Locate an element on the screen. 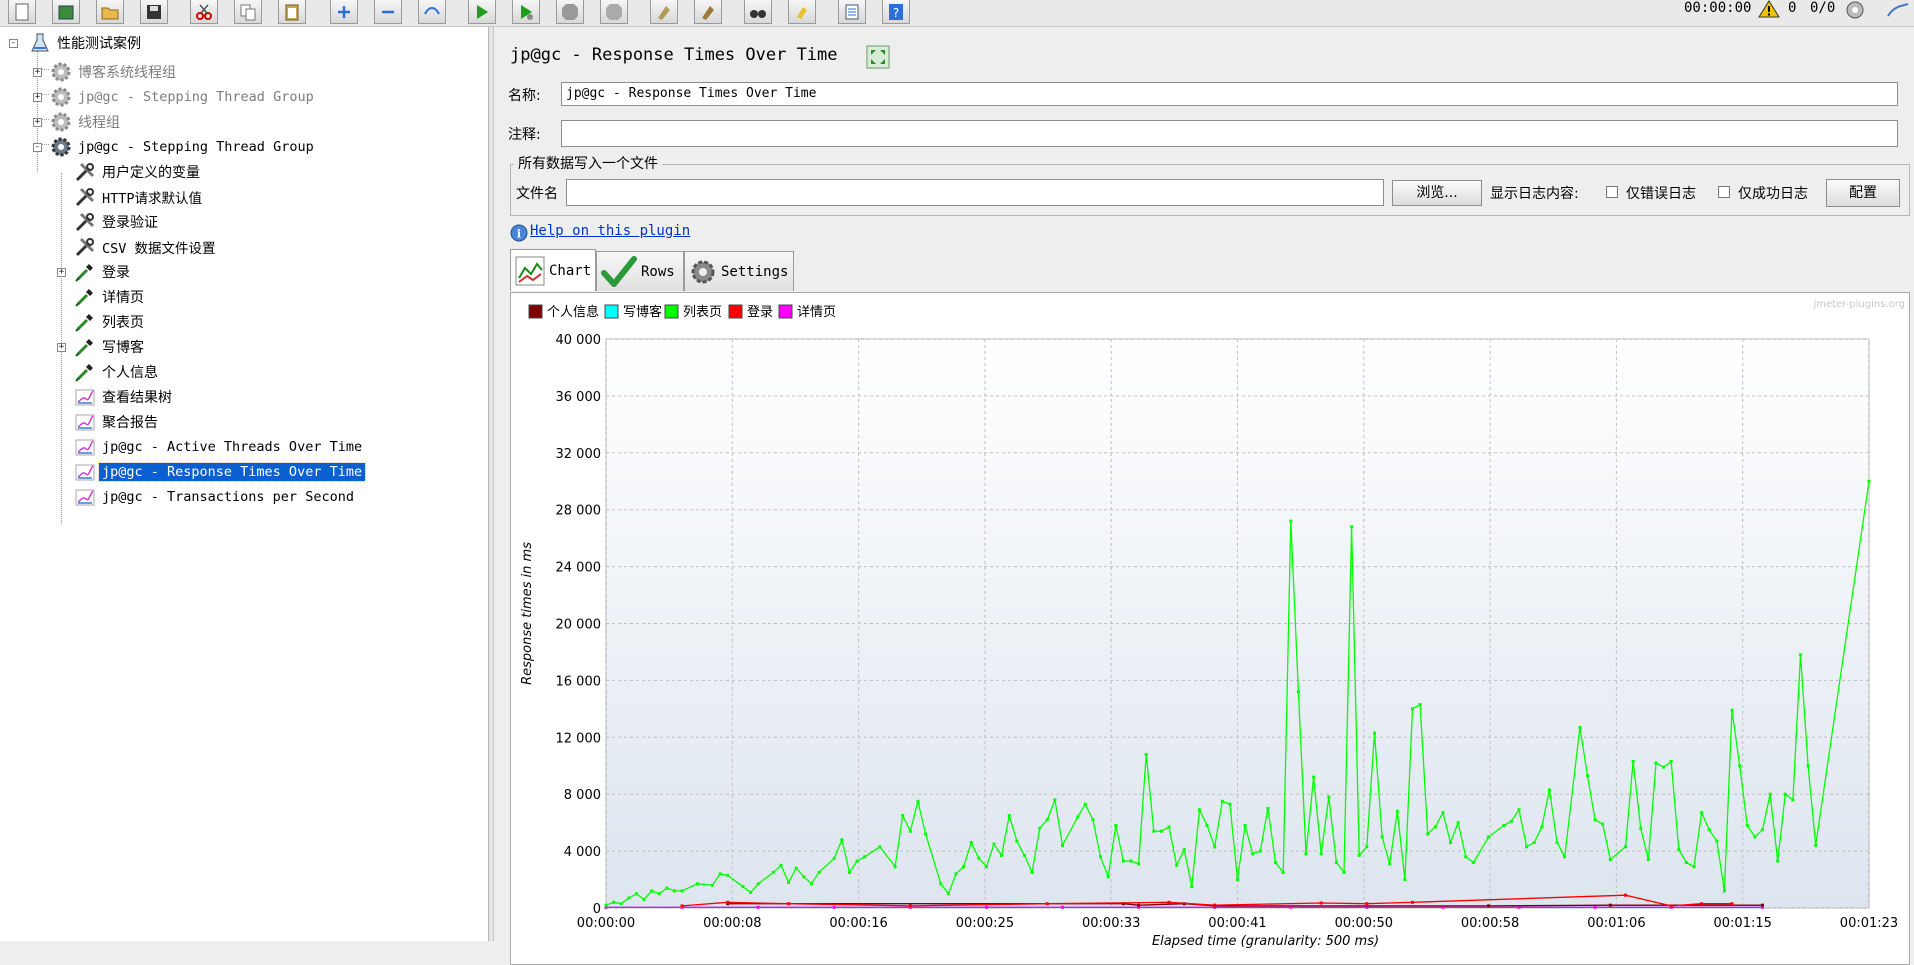 The width and height of the screenshot is (1914, 965). errors-only-checkbox is located at coordinates (1612, 192).